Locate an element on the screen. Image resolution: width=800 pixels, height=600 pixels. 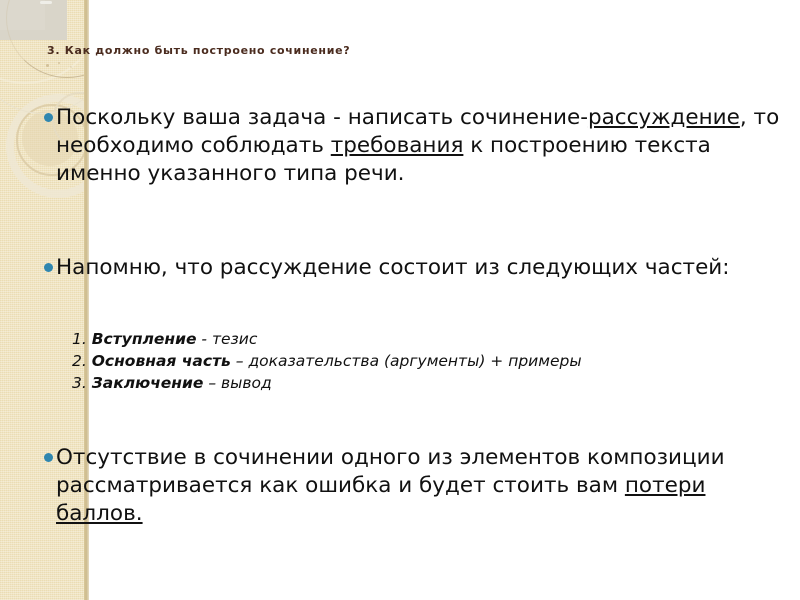
list-item: 1. Вступление - тезис is located at coordinates (414, 339).